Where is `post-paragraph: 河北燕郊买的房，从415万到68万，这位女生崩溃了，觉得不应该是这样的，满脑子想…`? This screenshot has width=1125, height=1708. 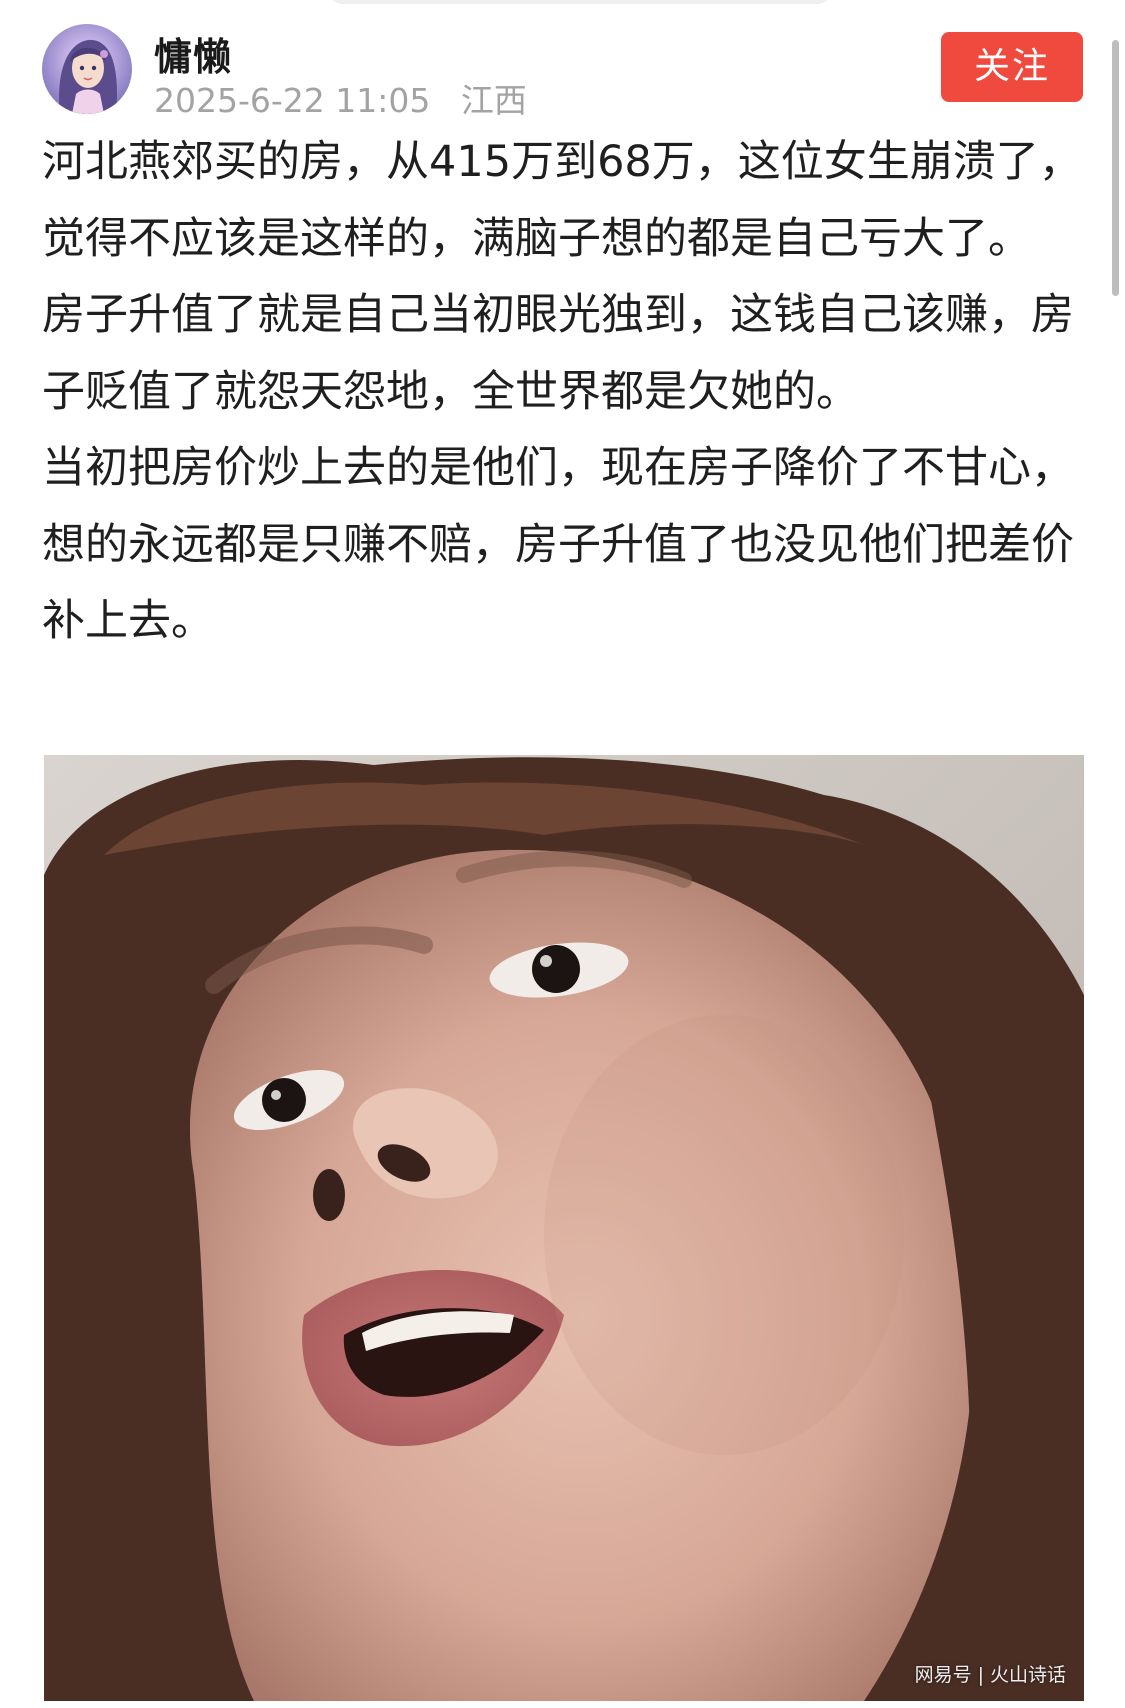 post-paragraph: 河北燕郊买的房，从415万到68万，这位女生崩溃了，觉得不应该是这样的，满脑子想… is located at coordinates (562, 200).